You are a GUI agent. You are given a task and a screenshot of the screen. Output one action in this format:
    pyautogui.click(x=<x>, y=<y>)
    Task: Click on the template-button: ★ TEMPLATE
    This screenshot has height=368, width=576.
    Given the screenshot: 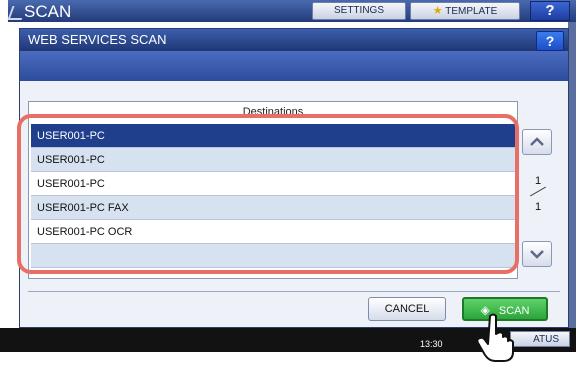 What is the action you would take?
    pyautogui.click(x=465, y=11)
    